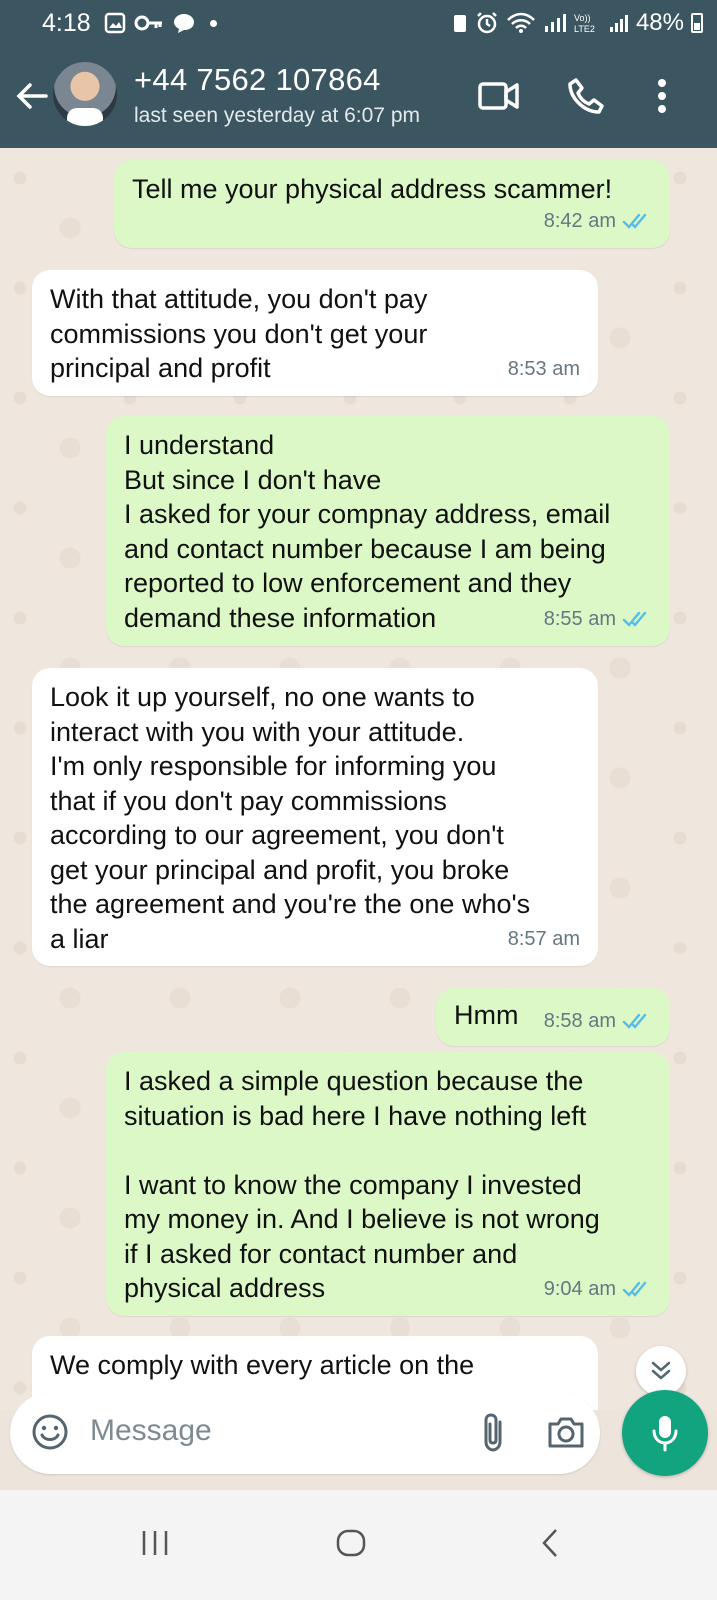 Image resolution: width=717 pixels, height=1600 pixels. Describe the element at coordinates (257, 80) in the screenshot. I see `contact-name: +44 7562 107864` at that location.